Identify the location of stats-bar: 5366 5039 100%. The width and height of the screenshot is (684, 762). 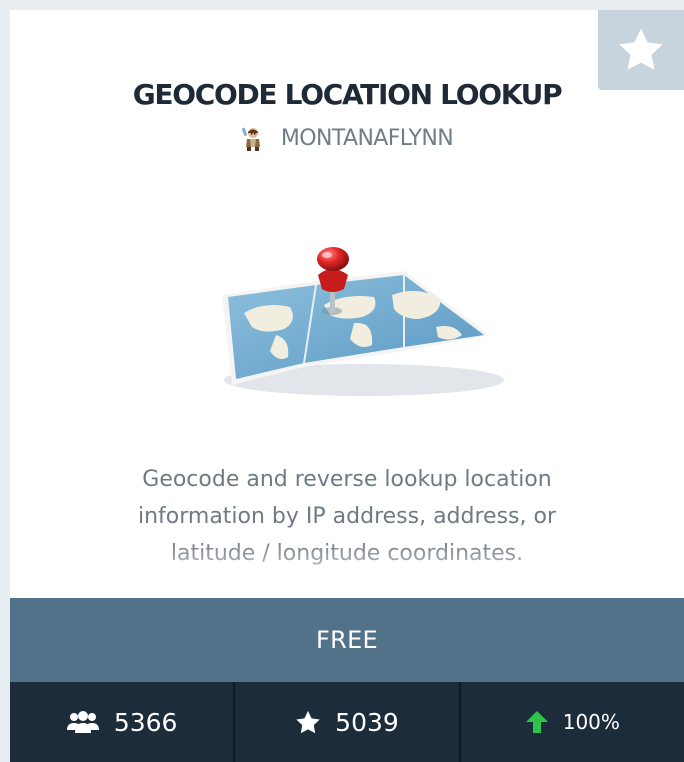
(347, 722).